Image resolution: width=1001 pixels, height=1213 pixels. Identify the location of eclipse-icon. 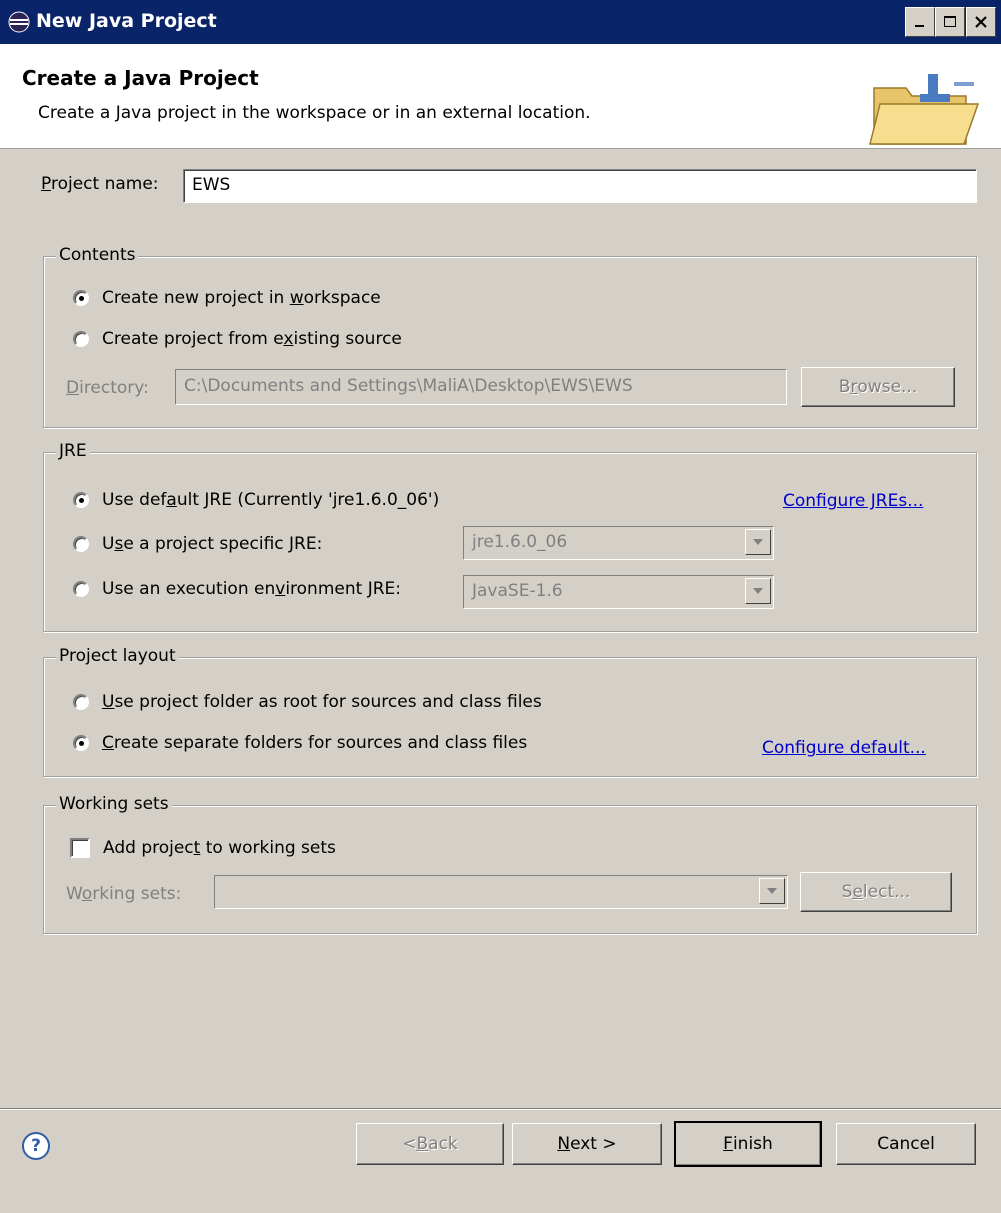
(19, 22).